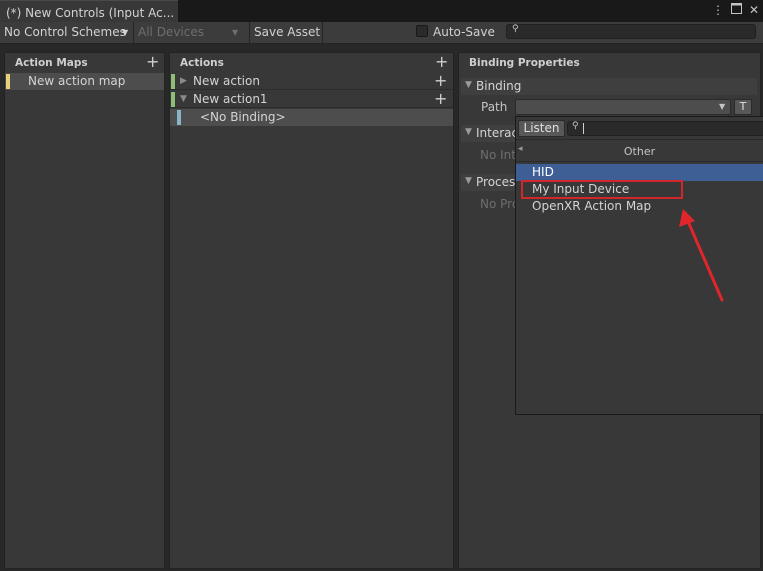  I want to click on binding-section-header: ▼ Binding, so click(609, 86).